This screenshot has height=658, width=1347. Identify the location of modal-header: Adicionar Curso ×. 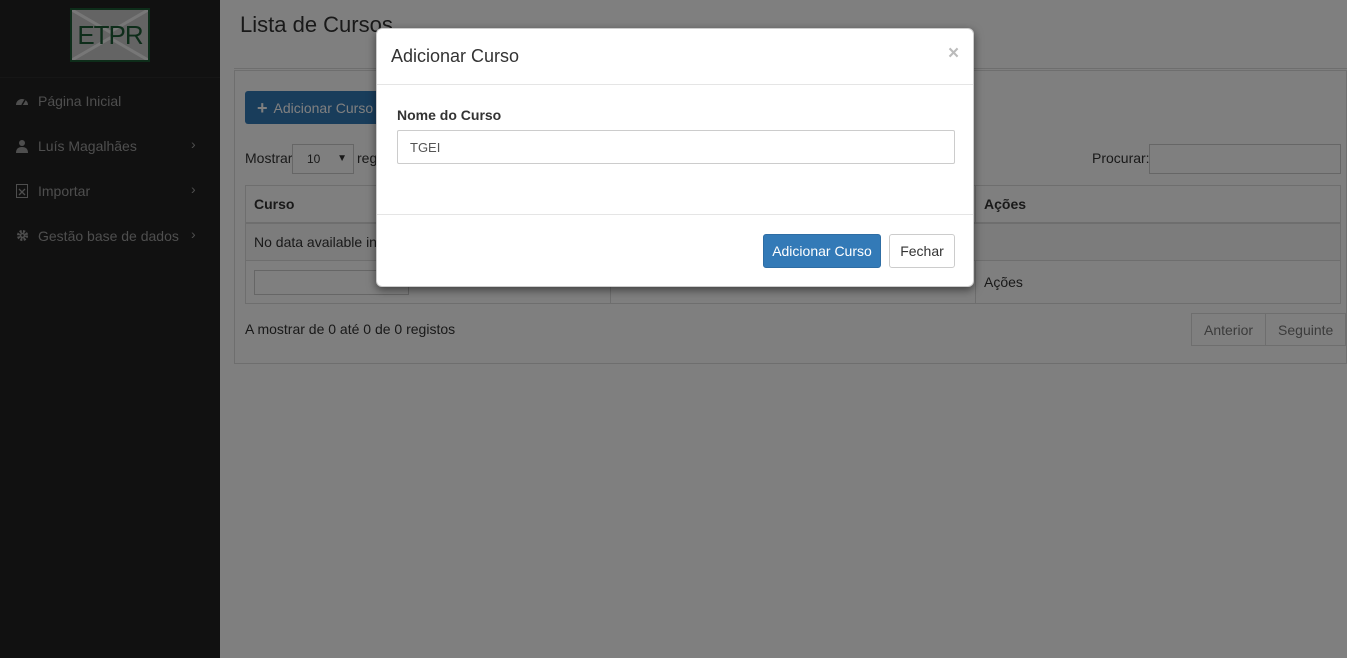
(675, 57).